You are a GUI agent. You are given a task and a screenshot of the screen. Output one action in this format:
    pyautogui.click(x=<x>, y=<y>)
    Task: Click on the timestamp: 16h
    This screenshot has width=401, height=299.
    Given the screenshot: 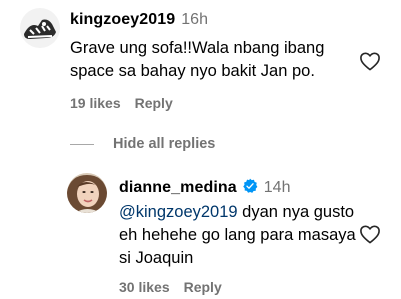 What is the action you would take?
    pyautogui.click(x=194, y=20)
    